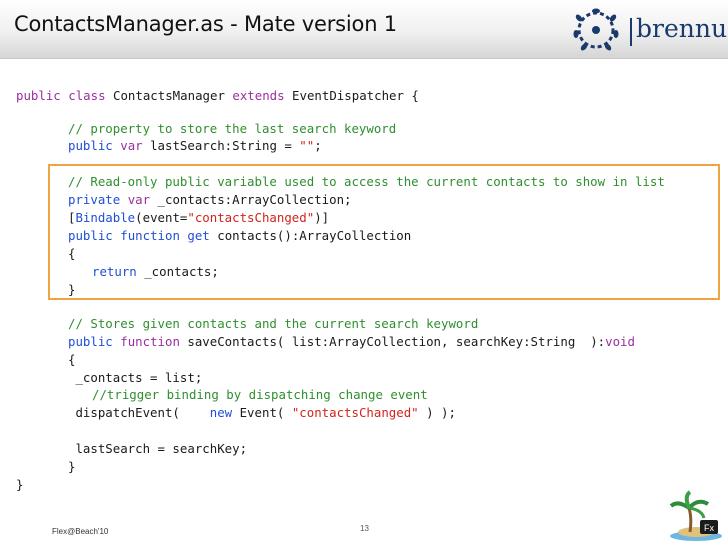 The image size is (728, 546). I want to click on code-line-last-search: public var lastSearch:String = "";, so click(195, 146).